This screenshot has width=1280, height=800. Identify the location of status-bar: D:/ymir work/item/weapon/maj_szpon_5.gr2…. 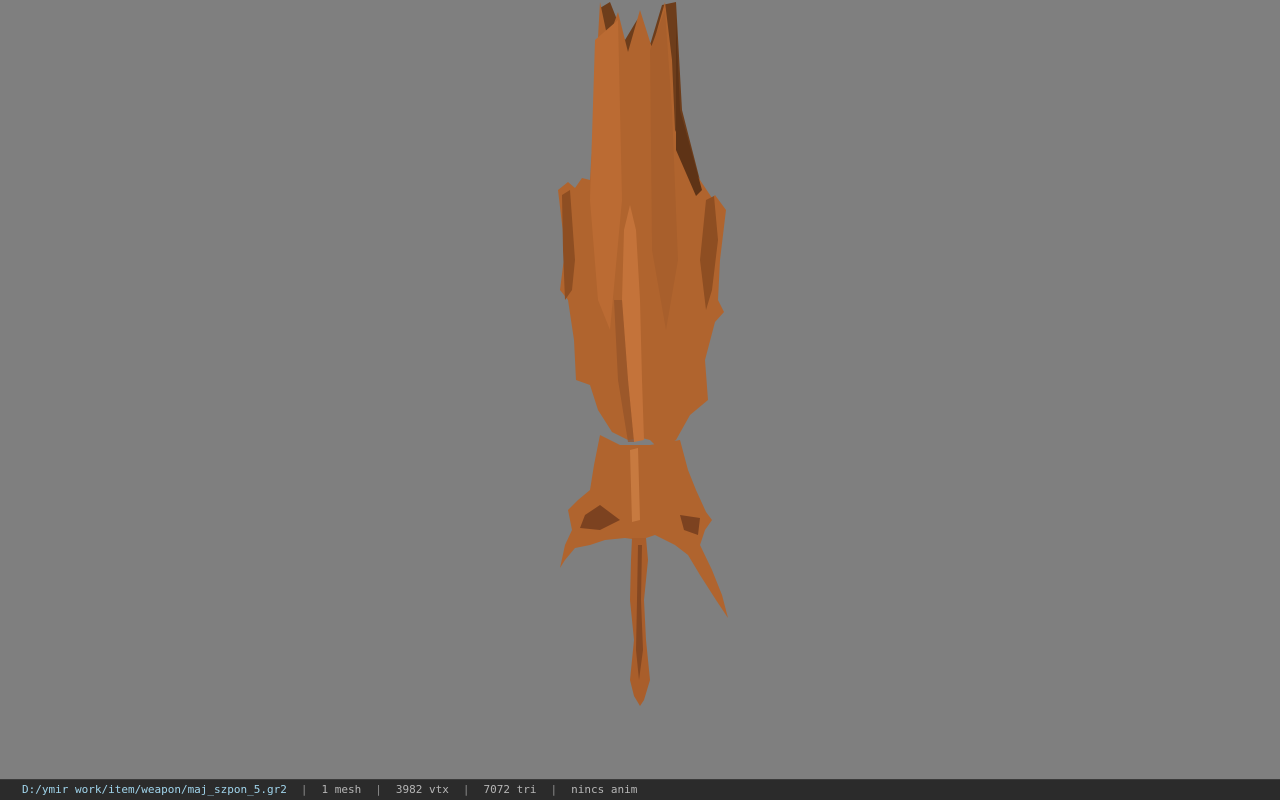
(640, 789).